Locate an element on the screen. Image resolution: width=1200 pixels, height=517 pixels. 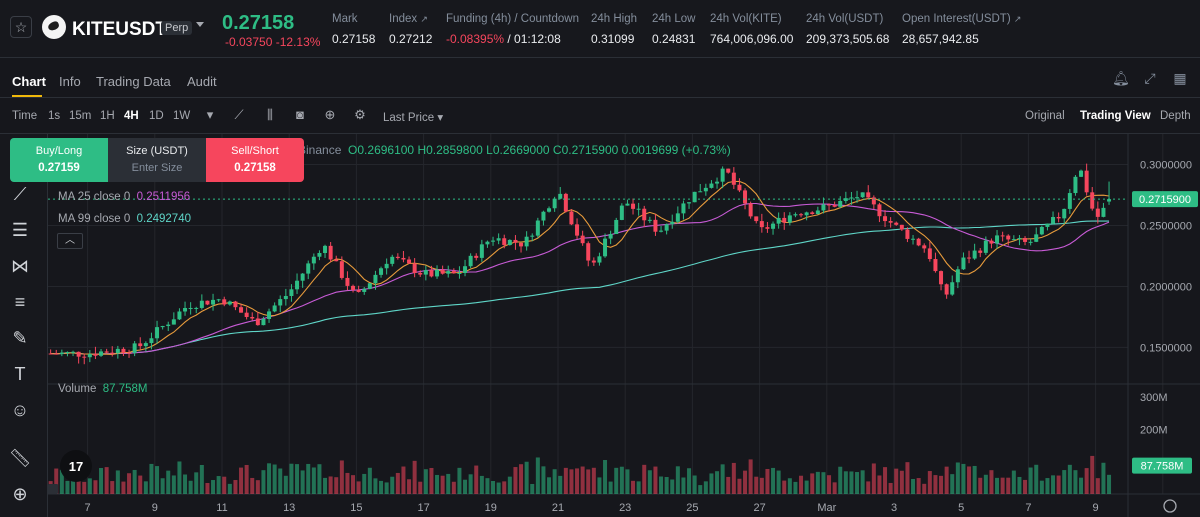
stat-index: Index ↗ 0.27212 is located at coordinates (410, 29).